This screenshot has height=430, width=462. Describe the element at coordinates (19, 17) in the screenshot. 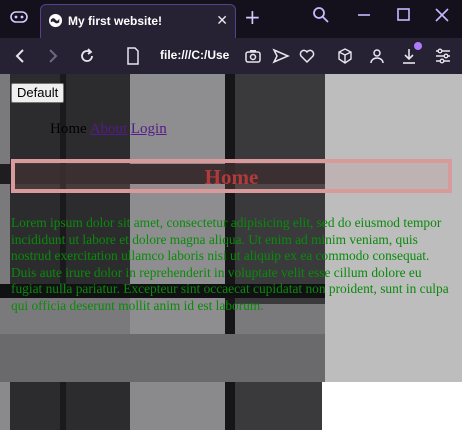

I see `gamepad-icon` at that location.